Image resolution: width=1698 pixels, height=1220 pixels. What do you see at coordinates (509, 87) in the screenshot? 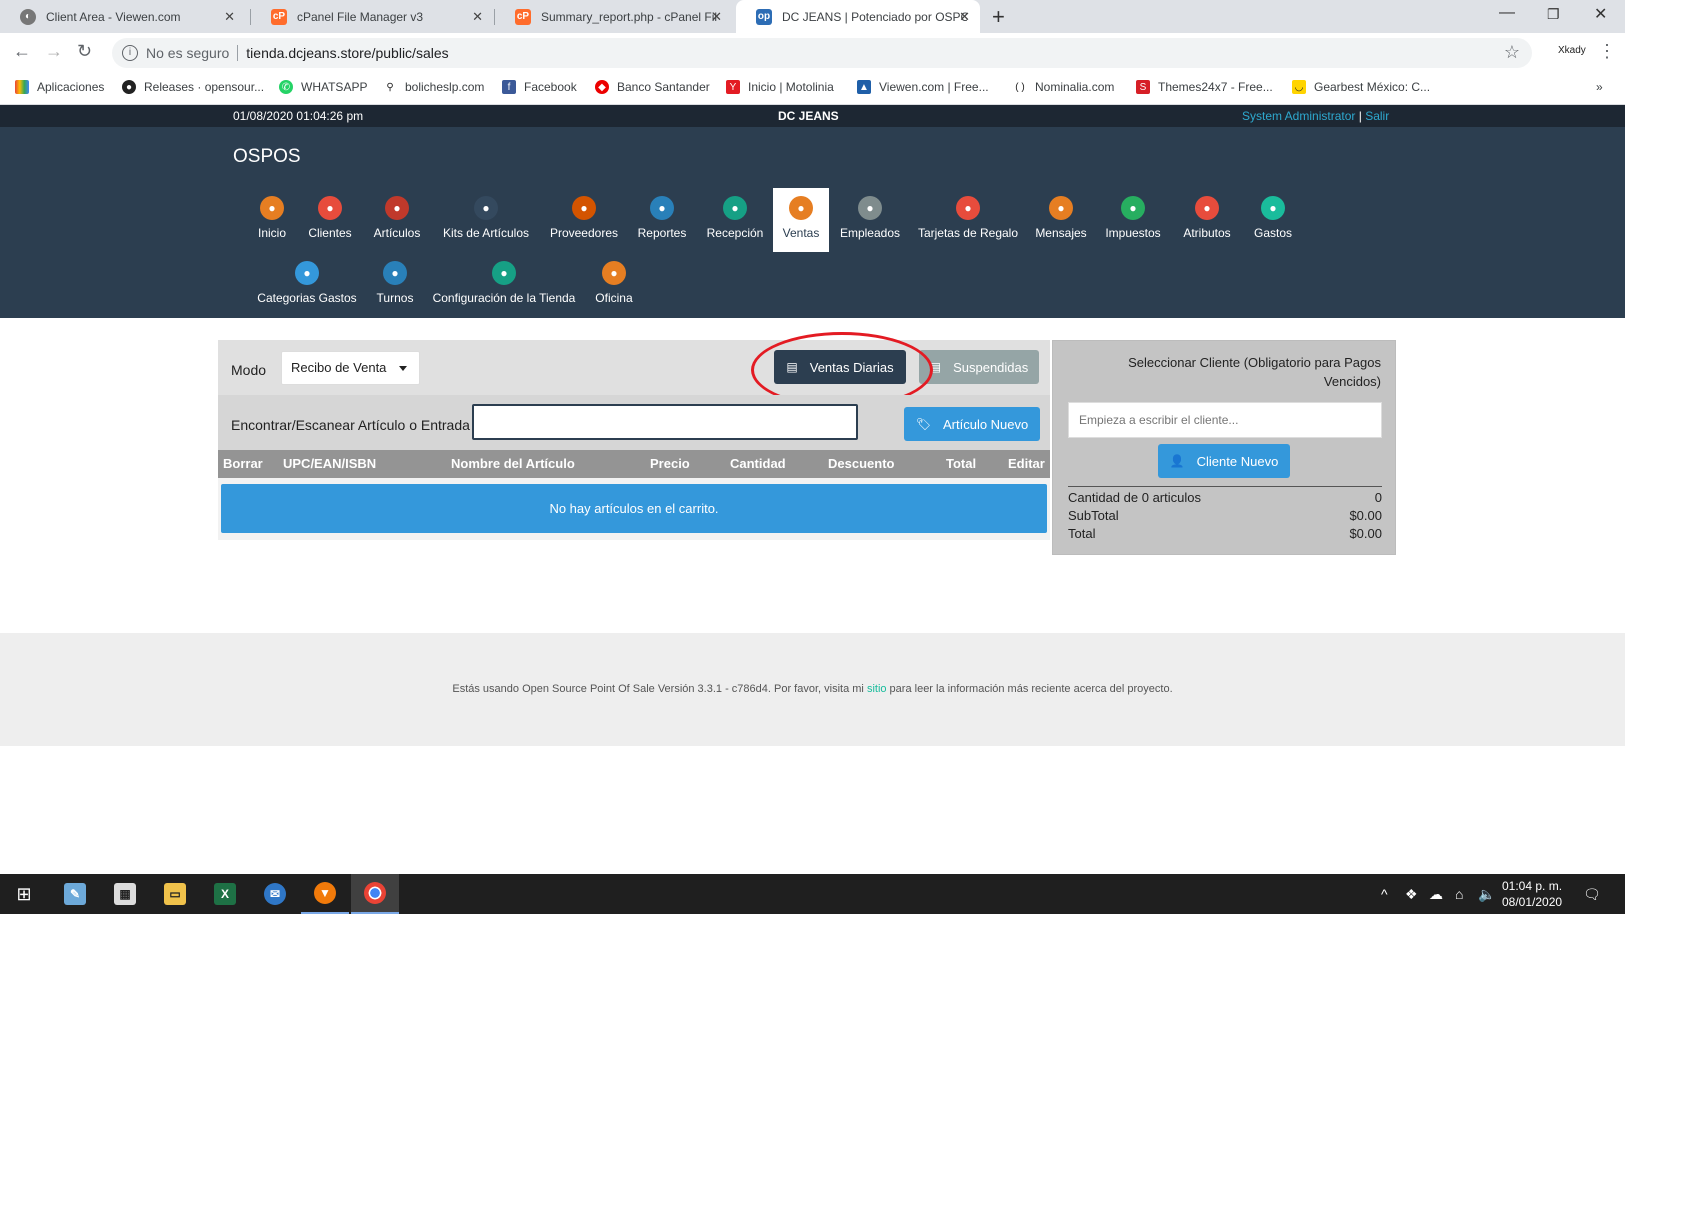
I see `facebook-icon: f` at bounding box center [509, 87].